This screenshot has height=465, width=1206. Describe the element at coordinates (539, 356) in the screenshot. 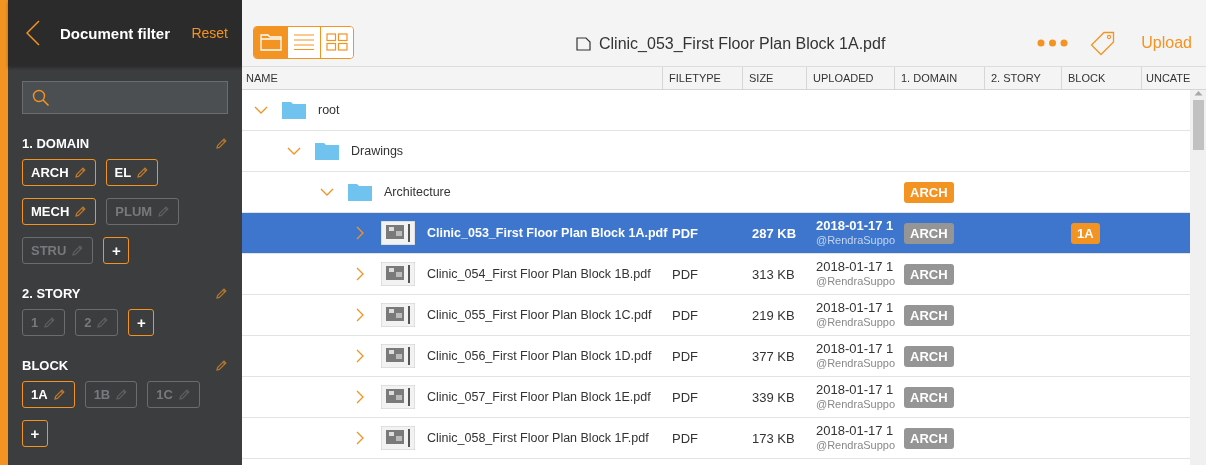

I see `file-name: Clinic_056_First Floor Plan Block 1D.pdf` at that location.